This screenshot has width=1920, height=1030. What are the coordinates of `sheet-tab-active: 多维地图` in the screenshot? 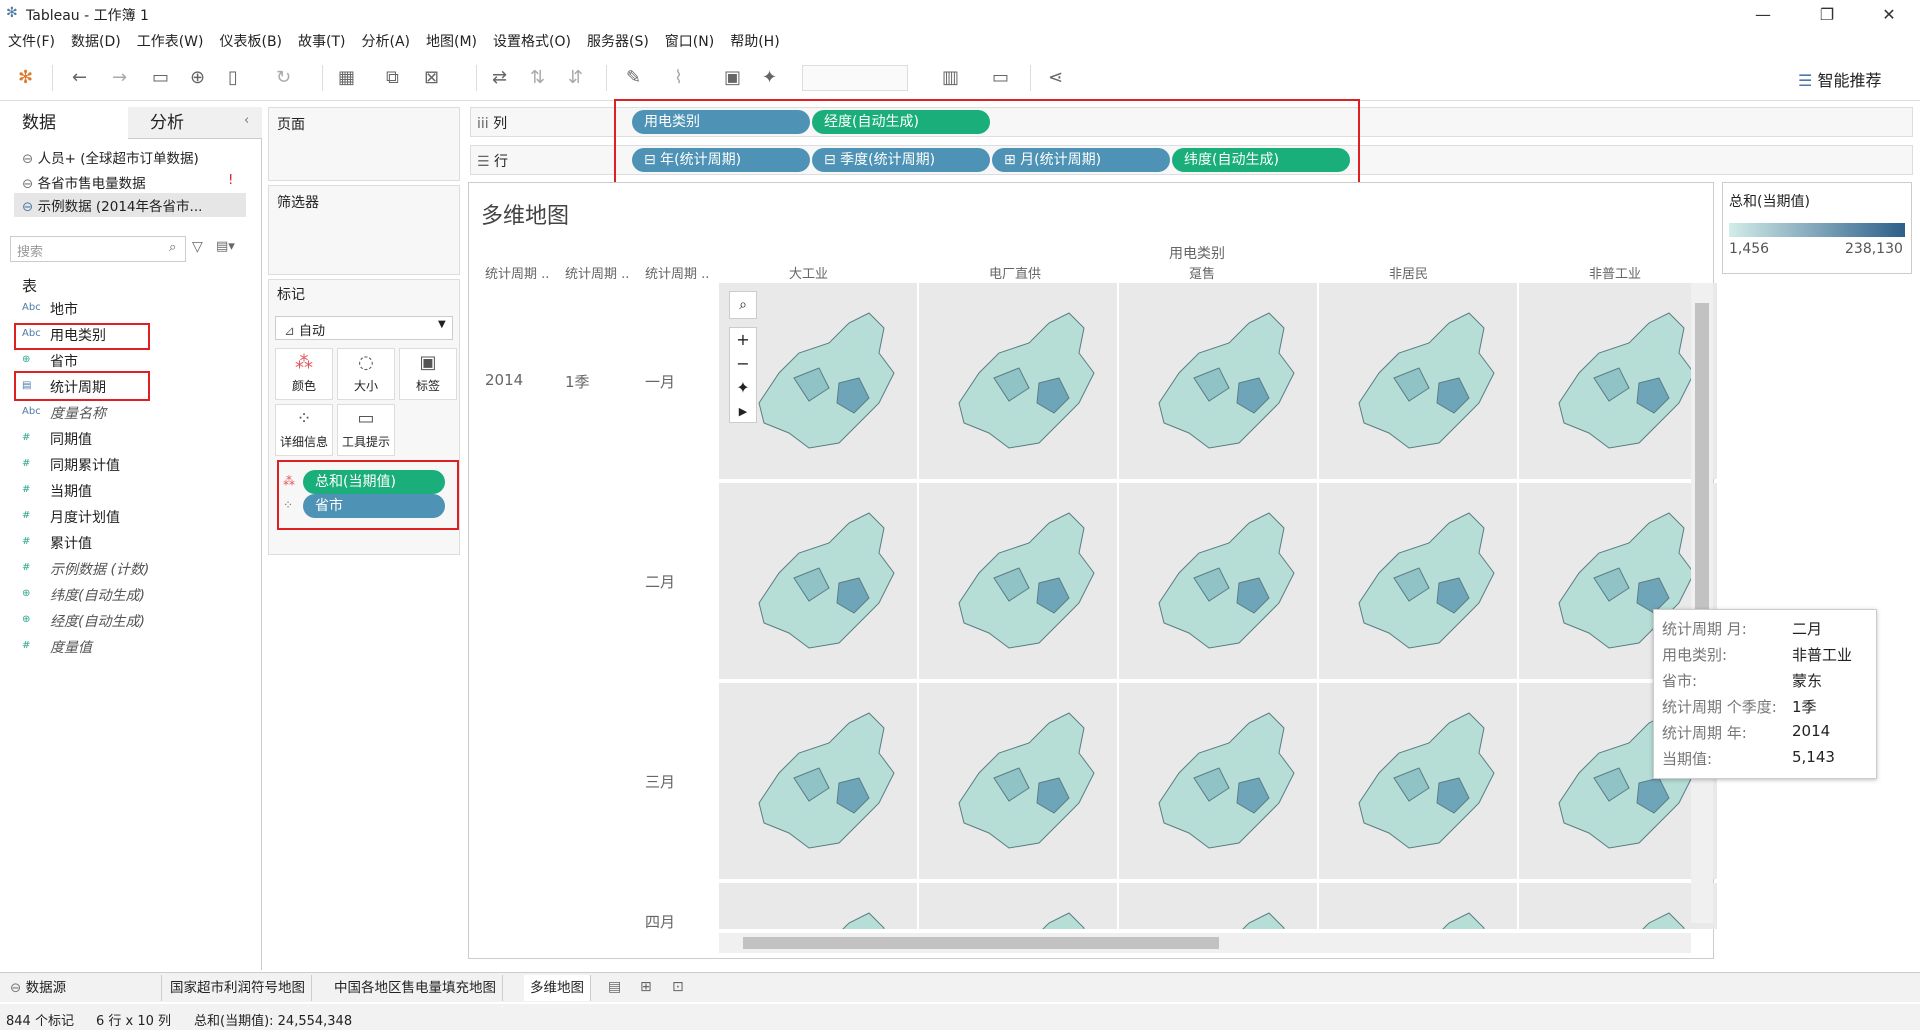 It's located at (557, 988).